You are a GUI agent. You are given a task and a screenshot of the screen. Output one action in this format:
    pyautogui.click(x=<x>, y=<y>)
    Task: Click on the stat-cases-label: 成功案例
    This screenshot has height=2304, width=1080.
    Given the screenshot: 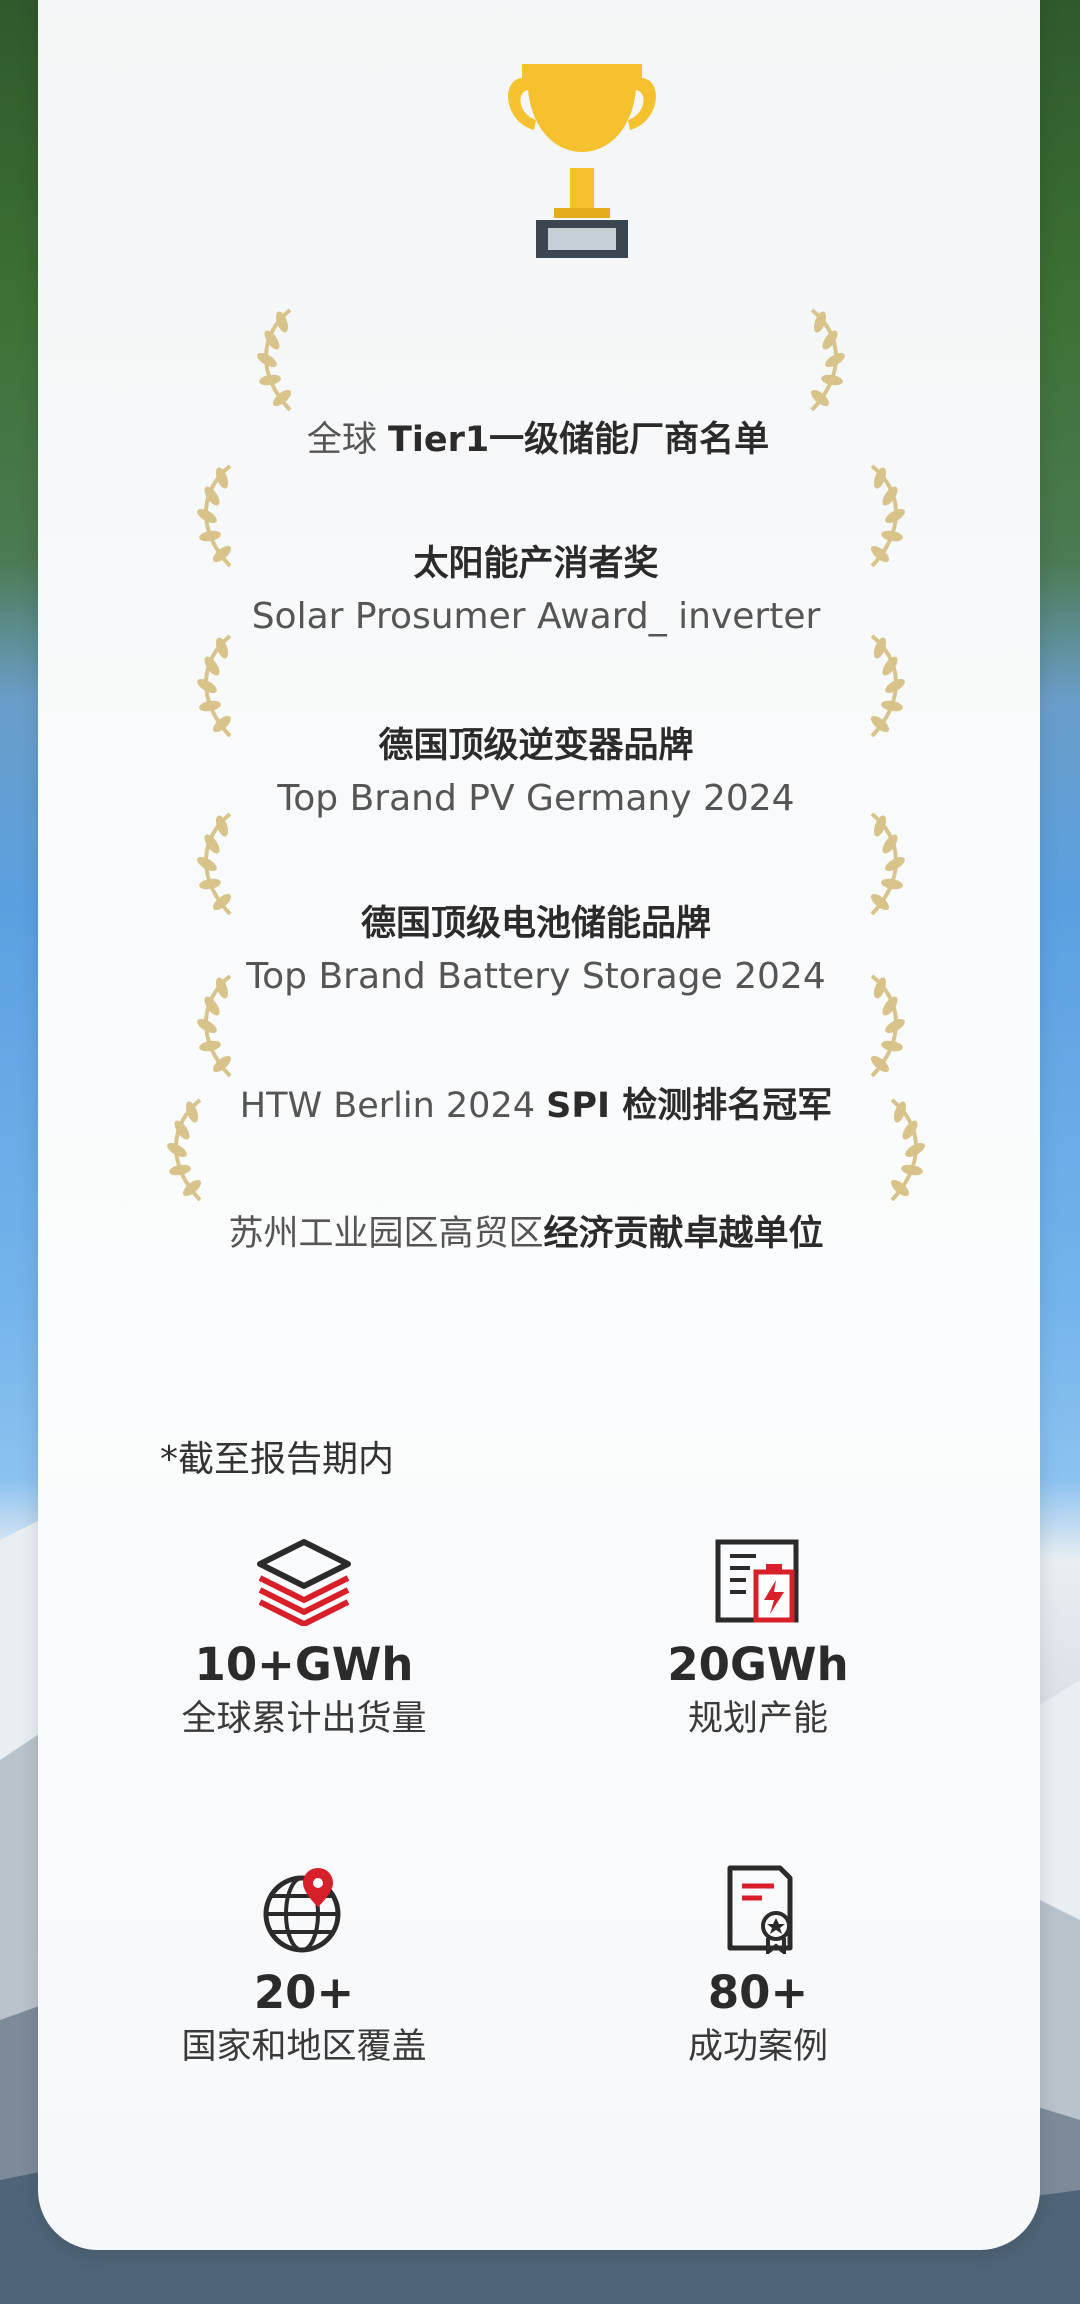 What is the action you would take?
    pyautogui.click(x=757, y=2047)
    